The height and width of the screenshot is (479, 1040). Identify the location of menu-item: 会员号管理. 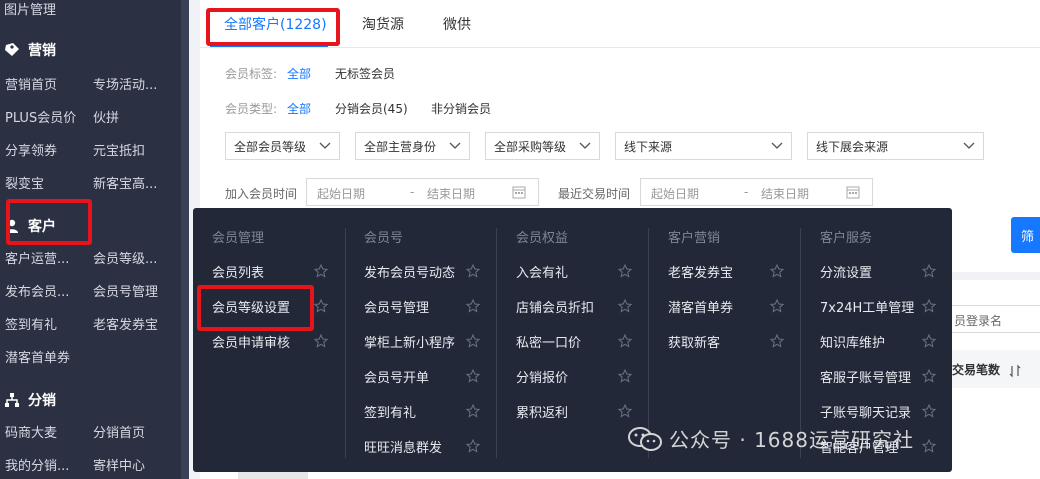
(396, 306).